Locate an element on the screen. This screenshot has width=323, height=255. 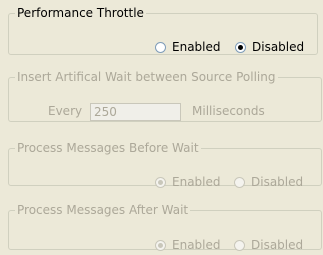
performance-throttle-disabled-label: Disabled is located at coordinates (278, 47).